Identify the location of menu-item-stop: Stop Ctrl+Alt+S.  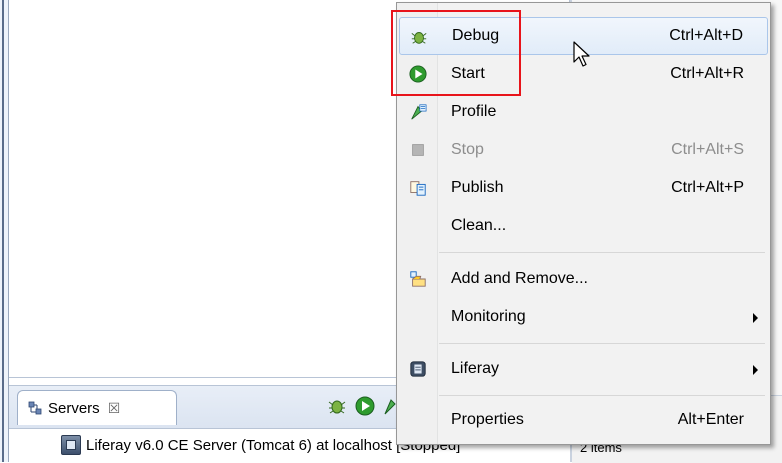
(583, 150).